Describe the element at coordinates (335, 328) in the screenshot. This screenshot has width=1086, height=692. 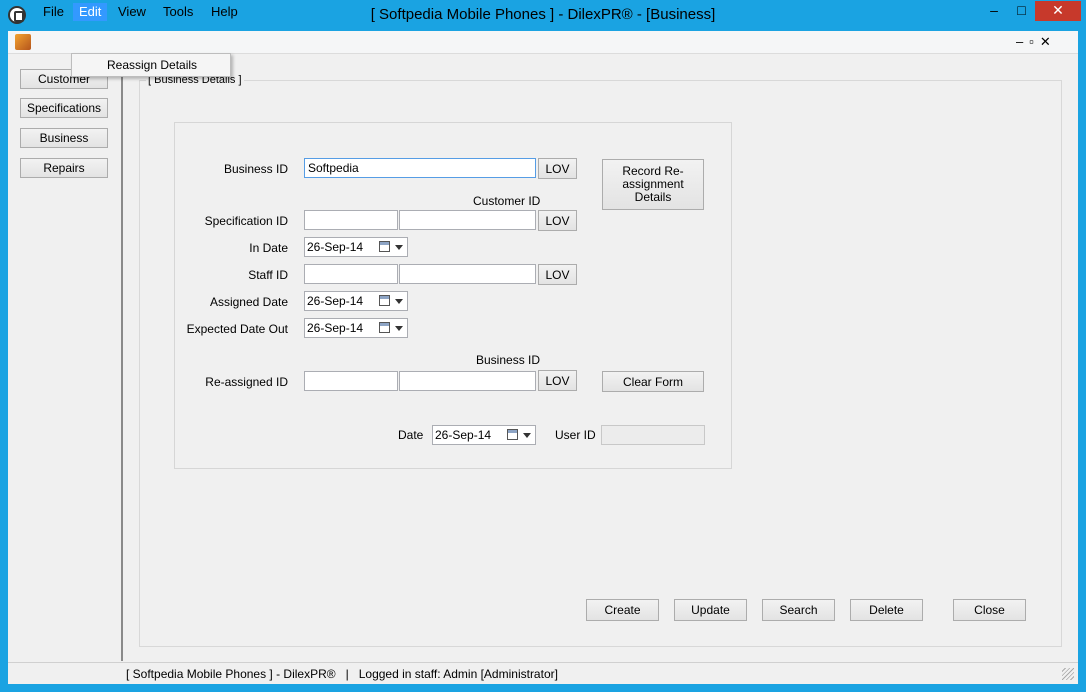
I see `expected-date-out-value: 26-Sep-14` at that location.